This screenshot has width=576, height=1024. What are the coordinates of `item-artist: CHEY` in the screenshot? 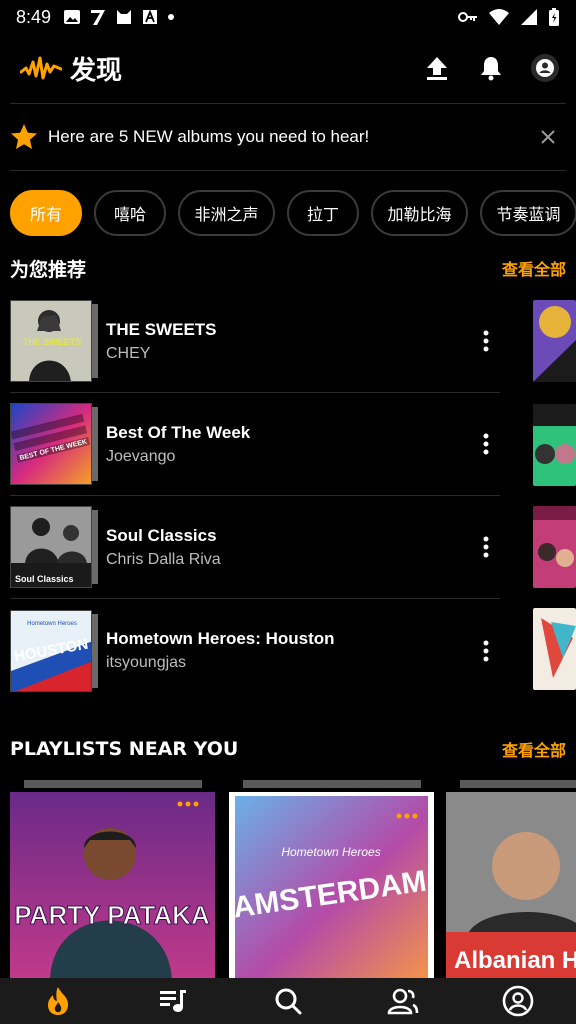 It's located at (128, 353).